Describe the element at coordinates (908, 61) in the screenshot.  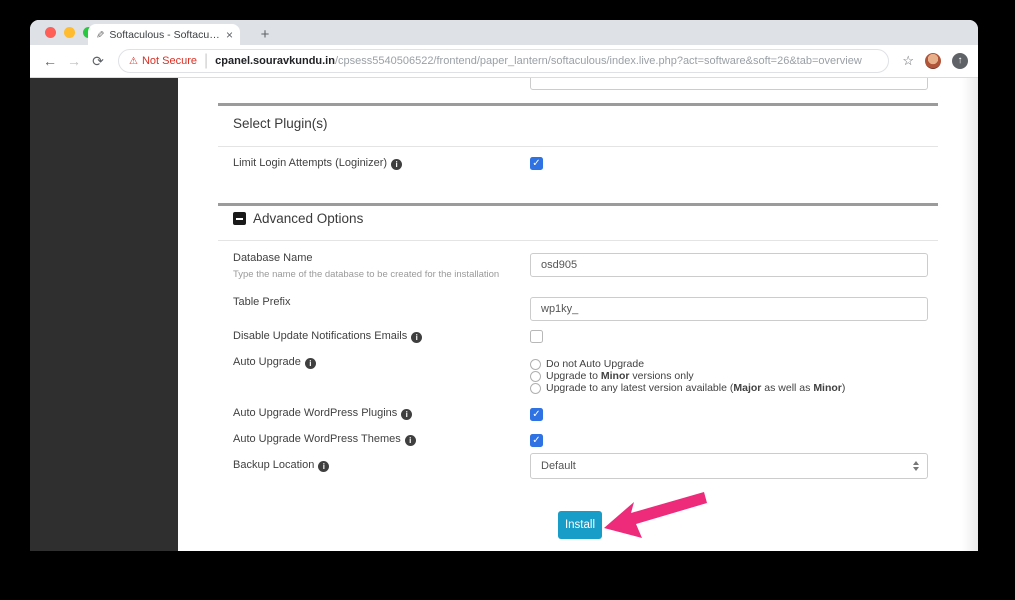
I see `bookmark-star-icon: ☆` at that location.